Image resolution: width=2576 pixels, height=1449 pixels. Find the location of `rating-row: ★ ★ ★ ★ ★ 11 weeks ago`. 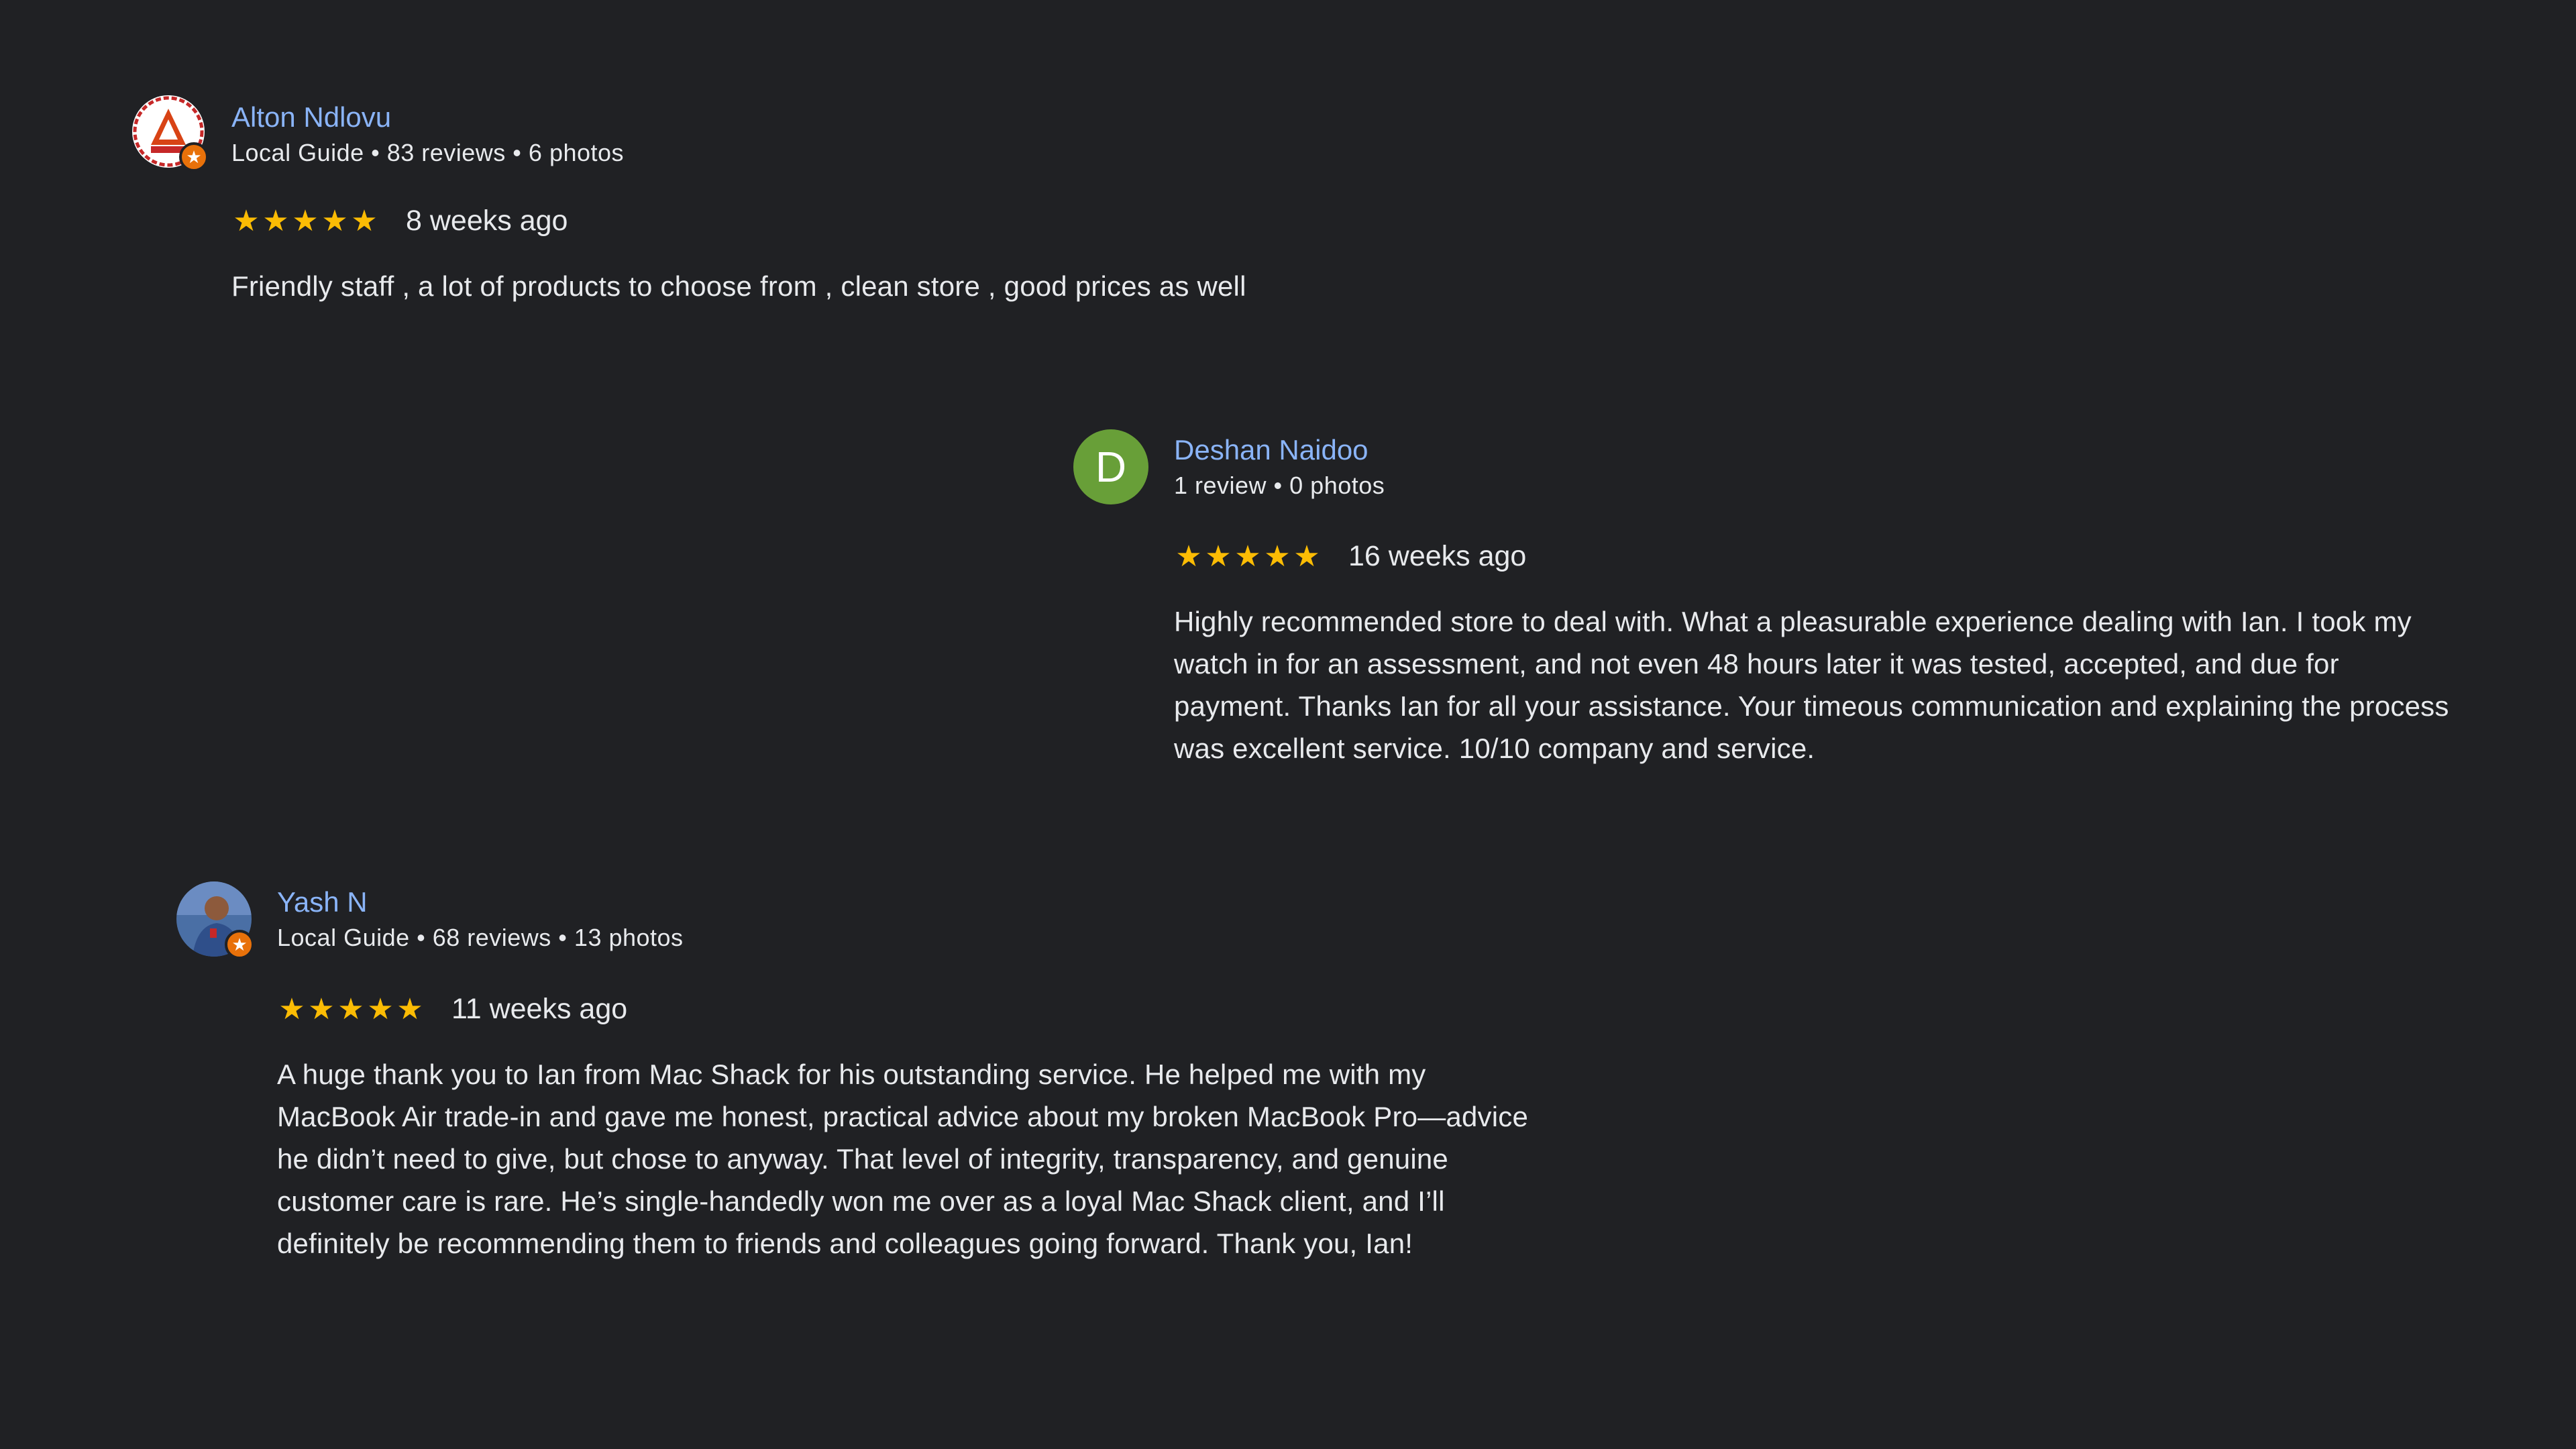

rating-row: ★ ★ ★ ★ ★ 11 weeks ago is located at coordinates (452, 1009).